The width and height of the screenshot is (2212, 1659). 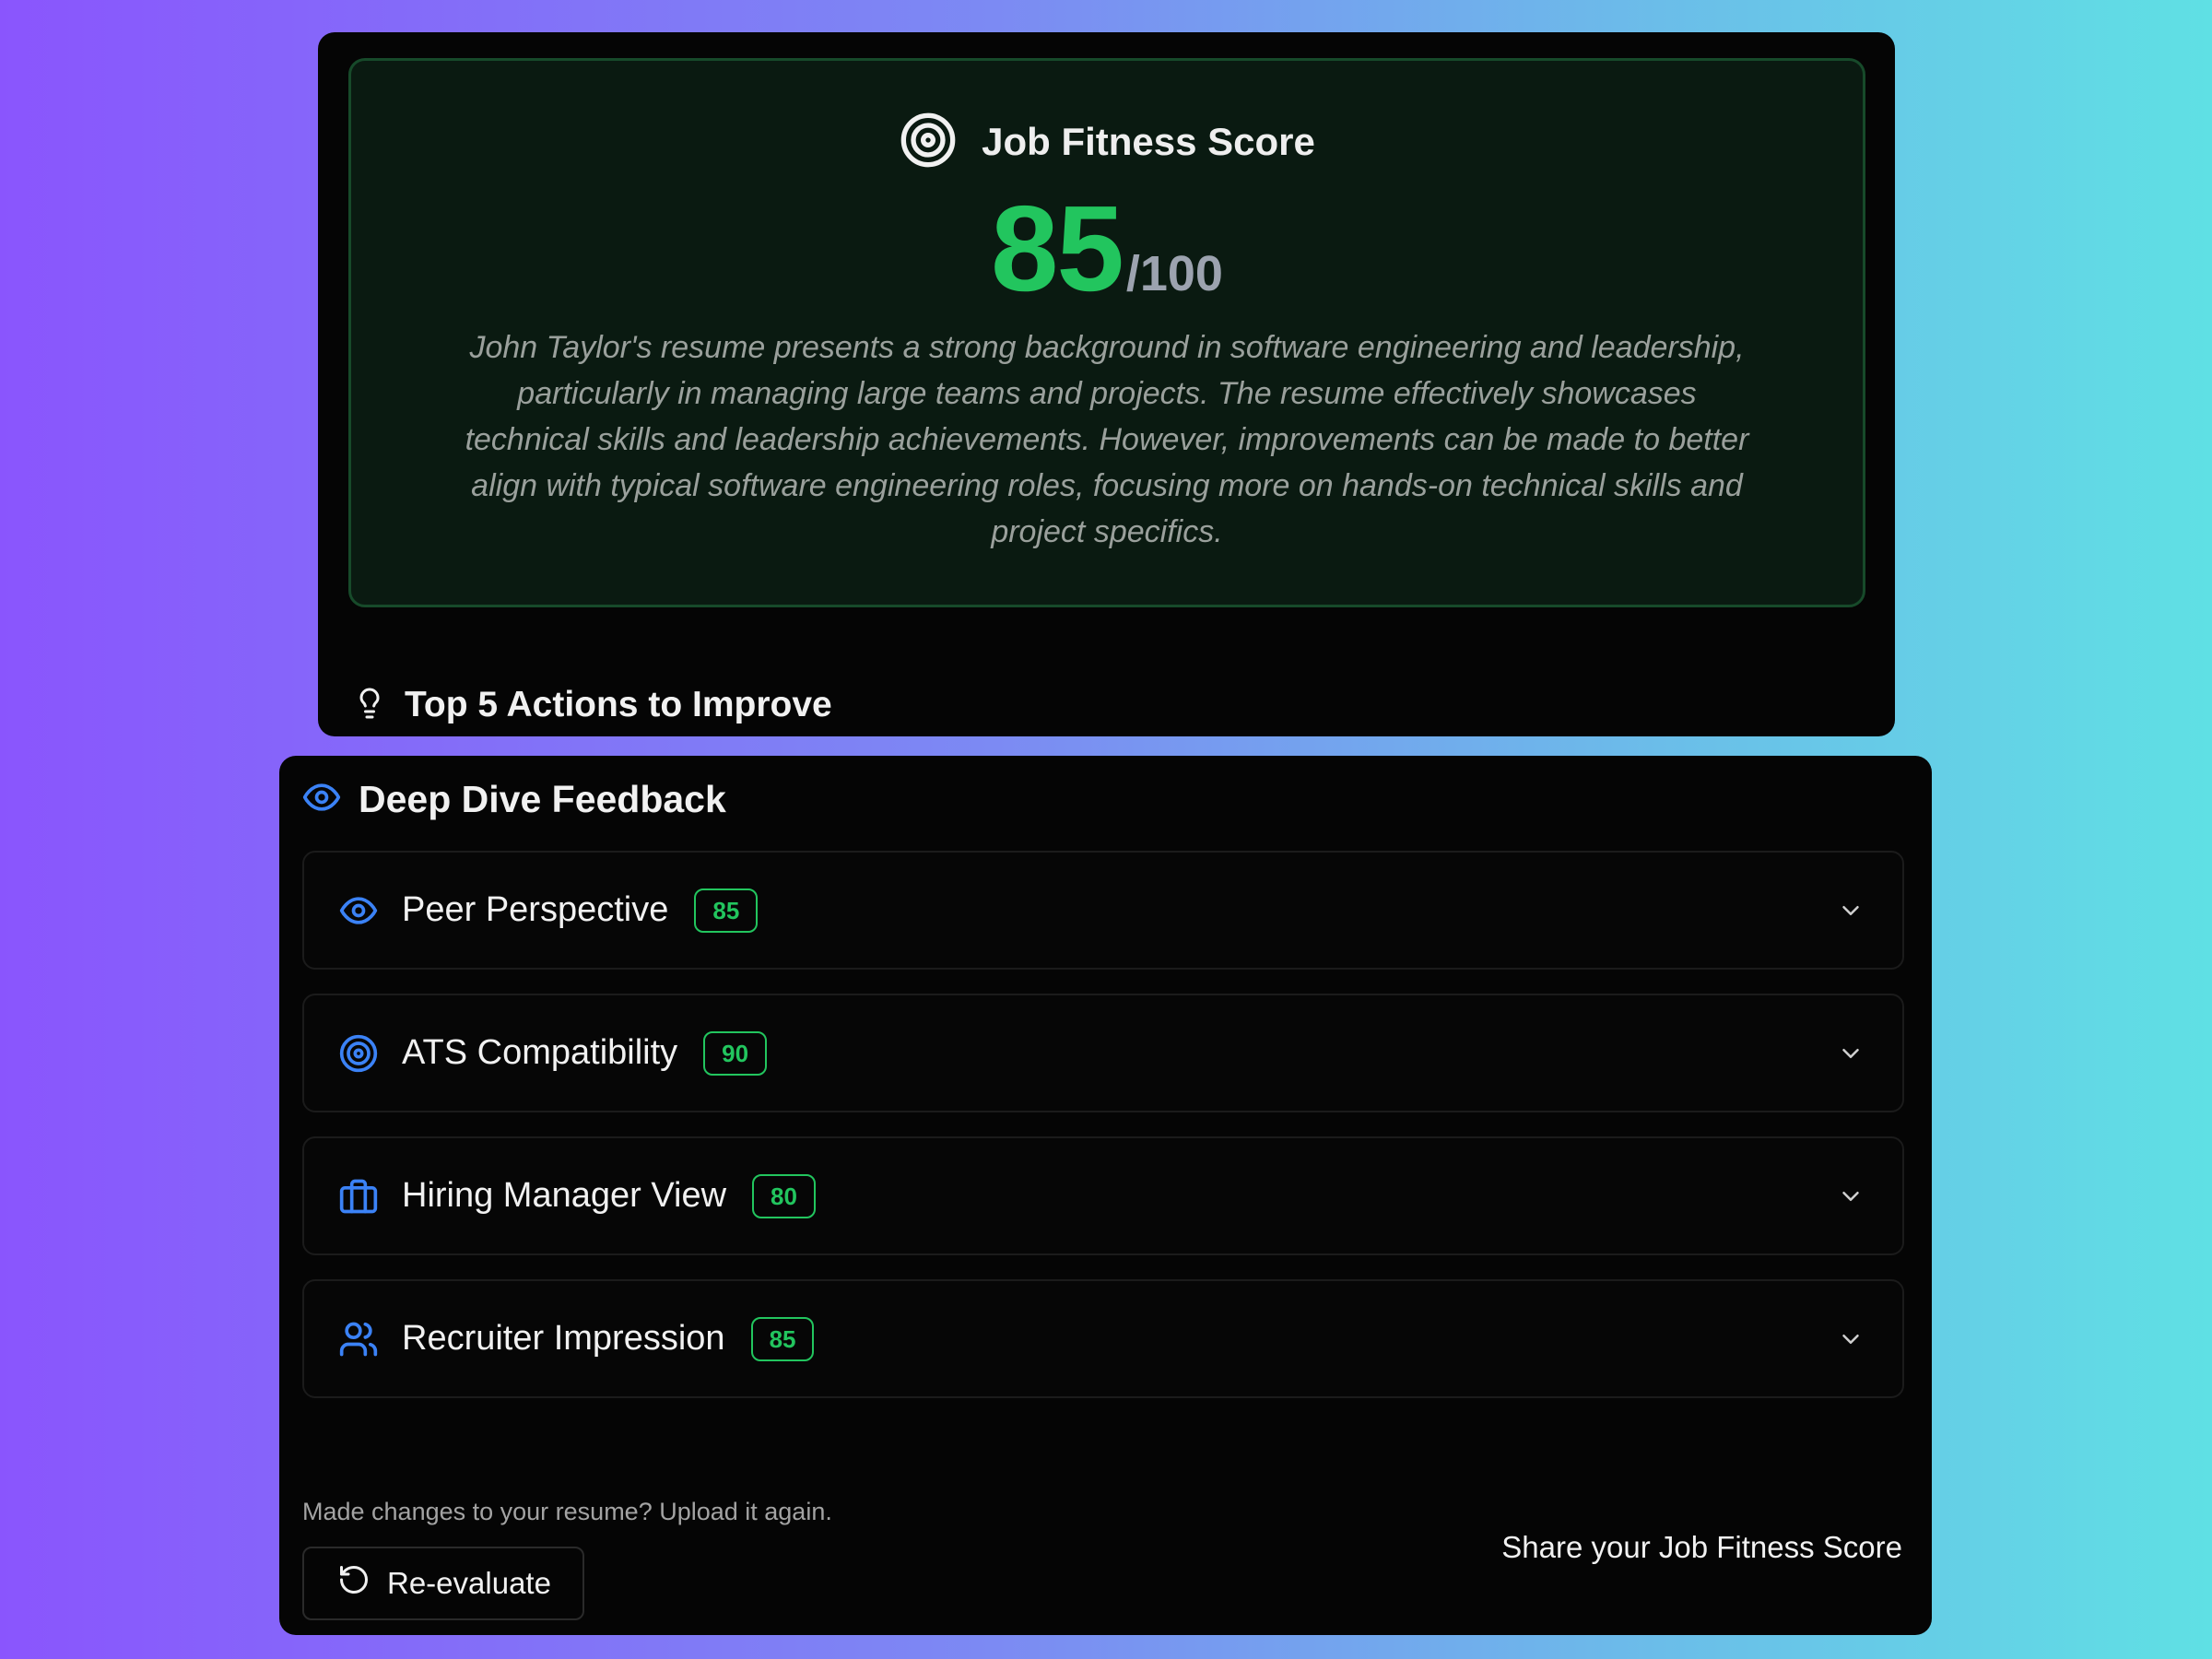 What do you see at coordinates (542, 798) in the screenshot?
I see `deep-dive-title: Deep Dive Feedback` at bounding box center [542, 798].